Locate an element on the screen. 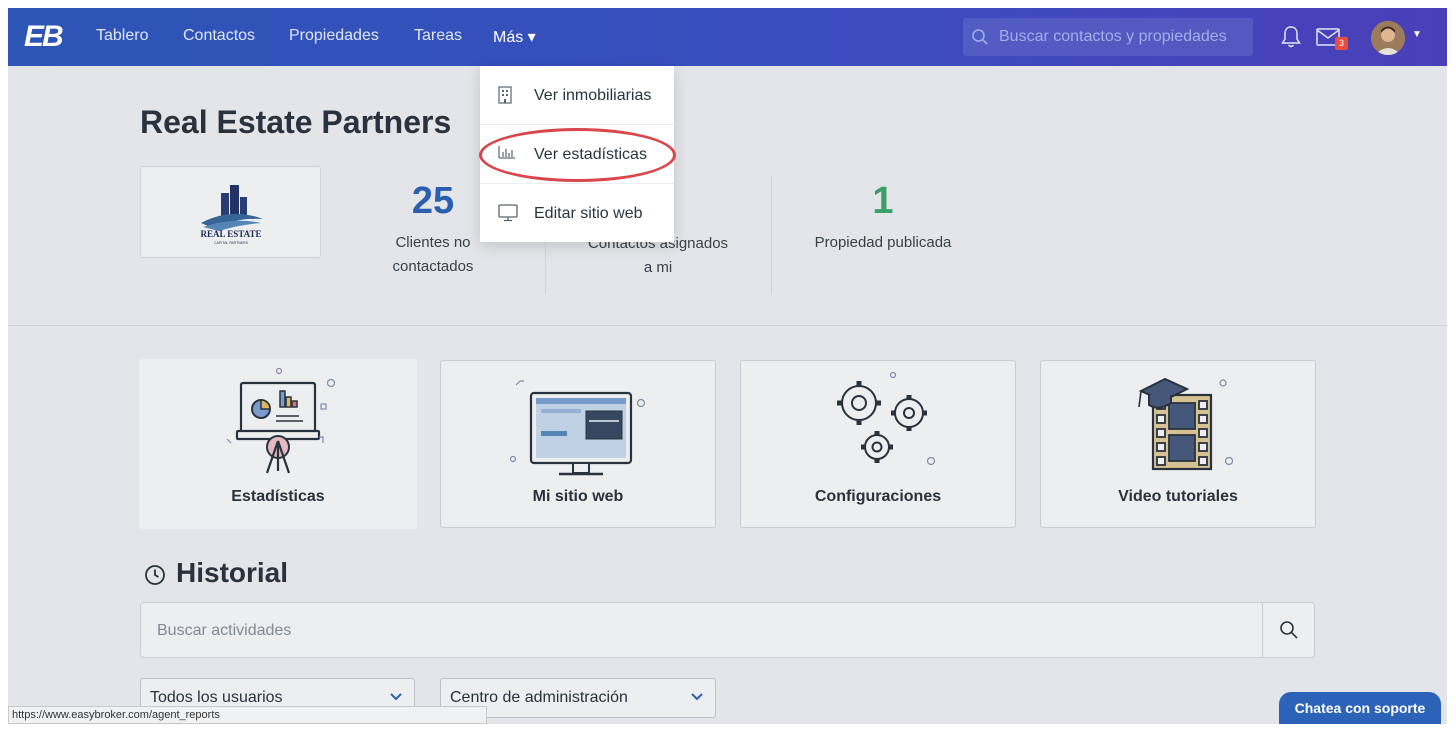 The image size is (1456, 732). tile-label: Mi sitio web is located at coordinates (578, 496).